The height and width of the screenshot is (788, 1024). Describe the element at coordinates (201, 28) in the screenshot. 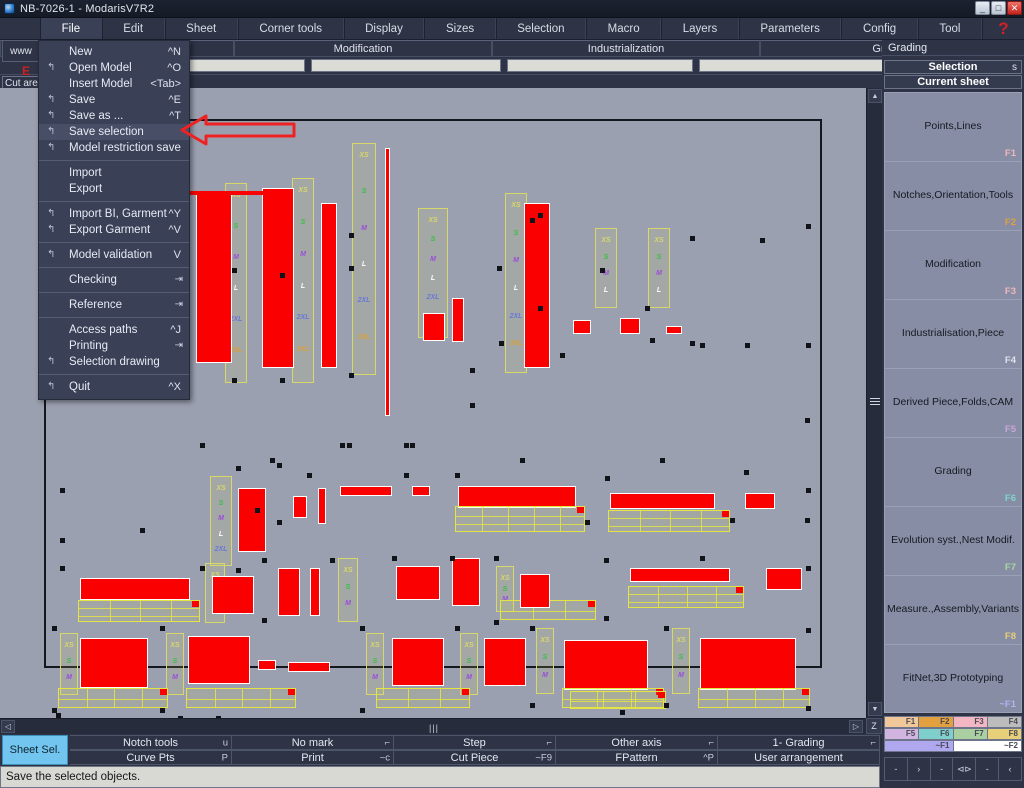

I see `menu-item-sheet: Sheet` at that location.